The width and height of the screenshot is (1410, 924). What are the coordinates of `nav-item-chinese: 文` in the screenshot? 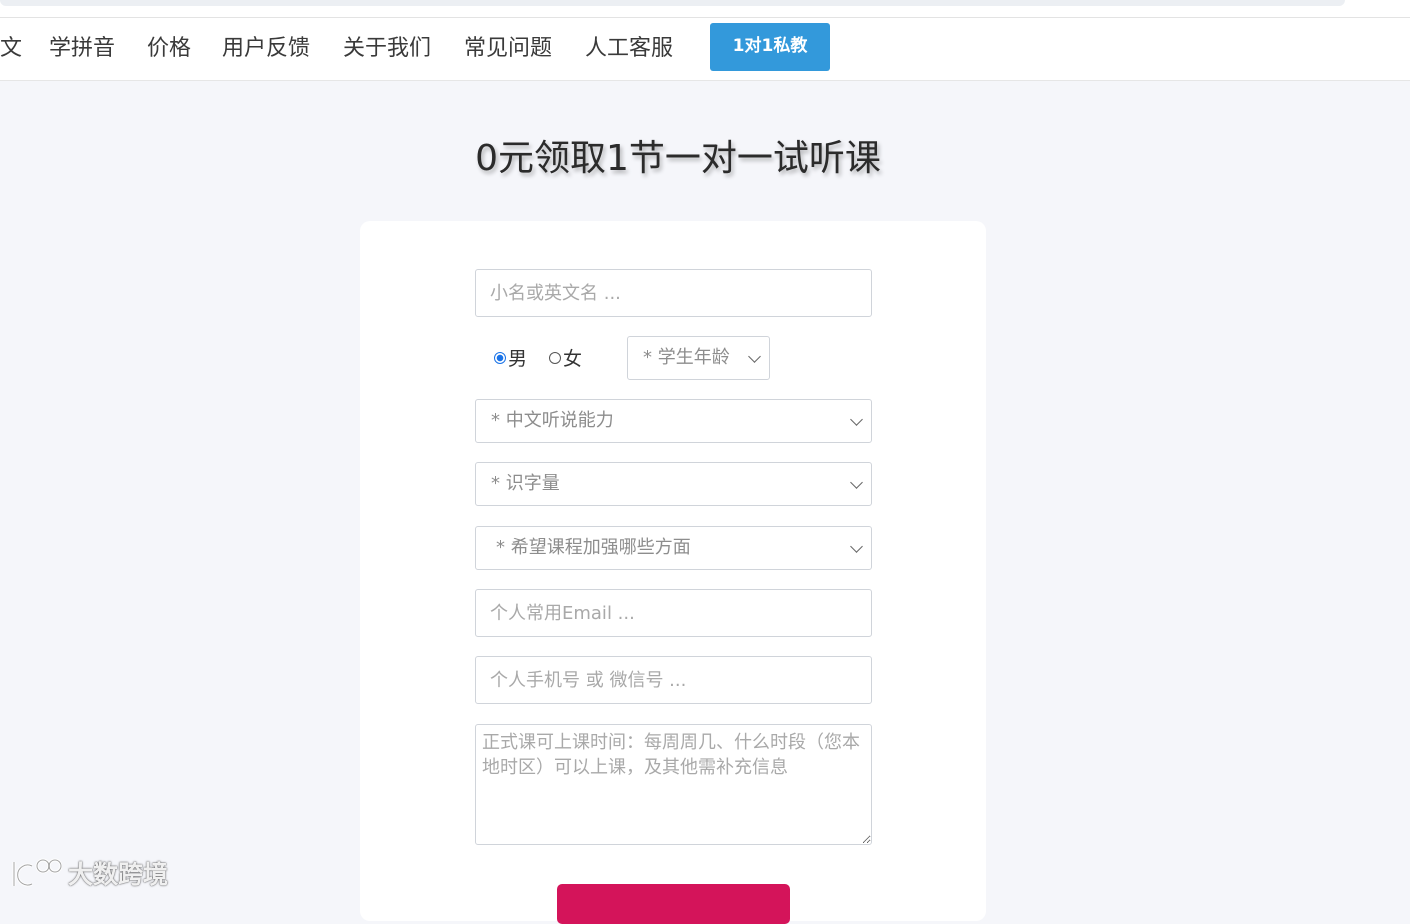 It's located at (11, 49).